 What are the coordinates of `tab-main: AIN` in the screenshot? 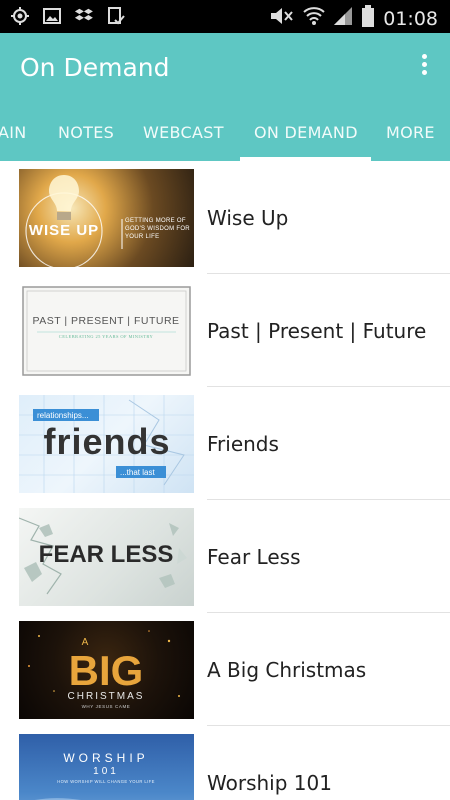 It's located at (13, 132).